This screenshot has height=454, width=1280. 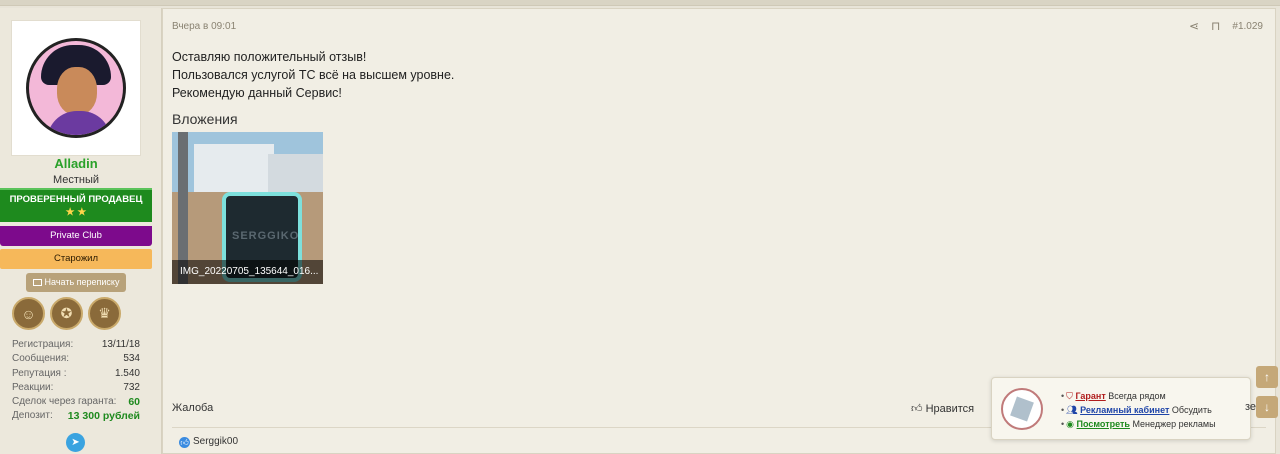 I want to click on post-date: Вчера в 09:01, so click(x=204, y=26).